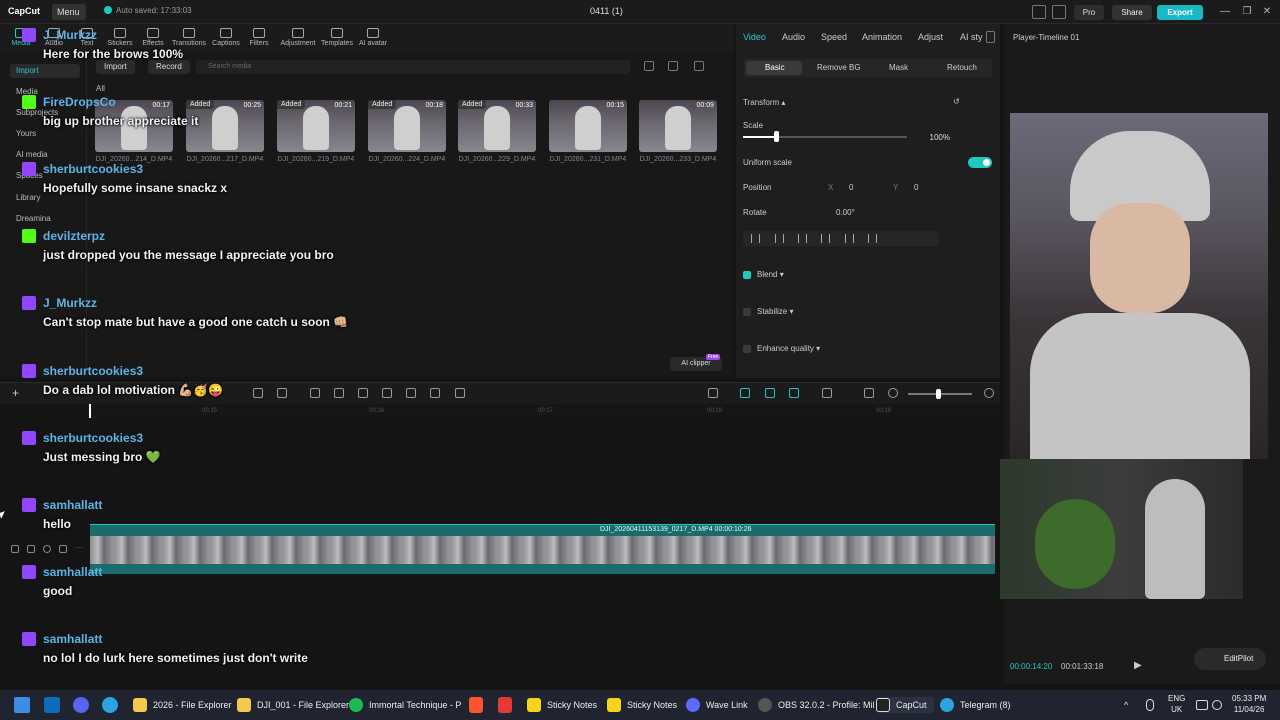  I want to click on brave-icon, so click(476, 705).